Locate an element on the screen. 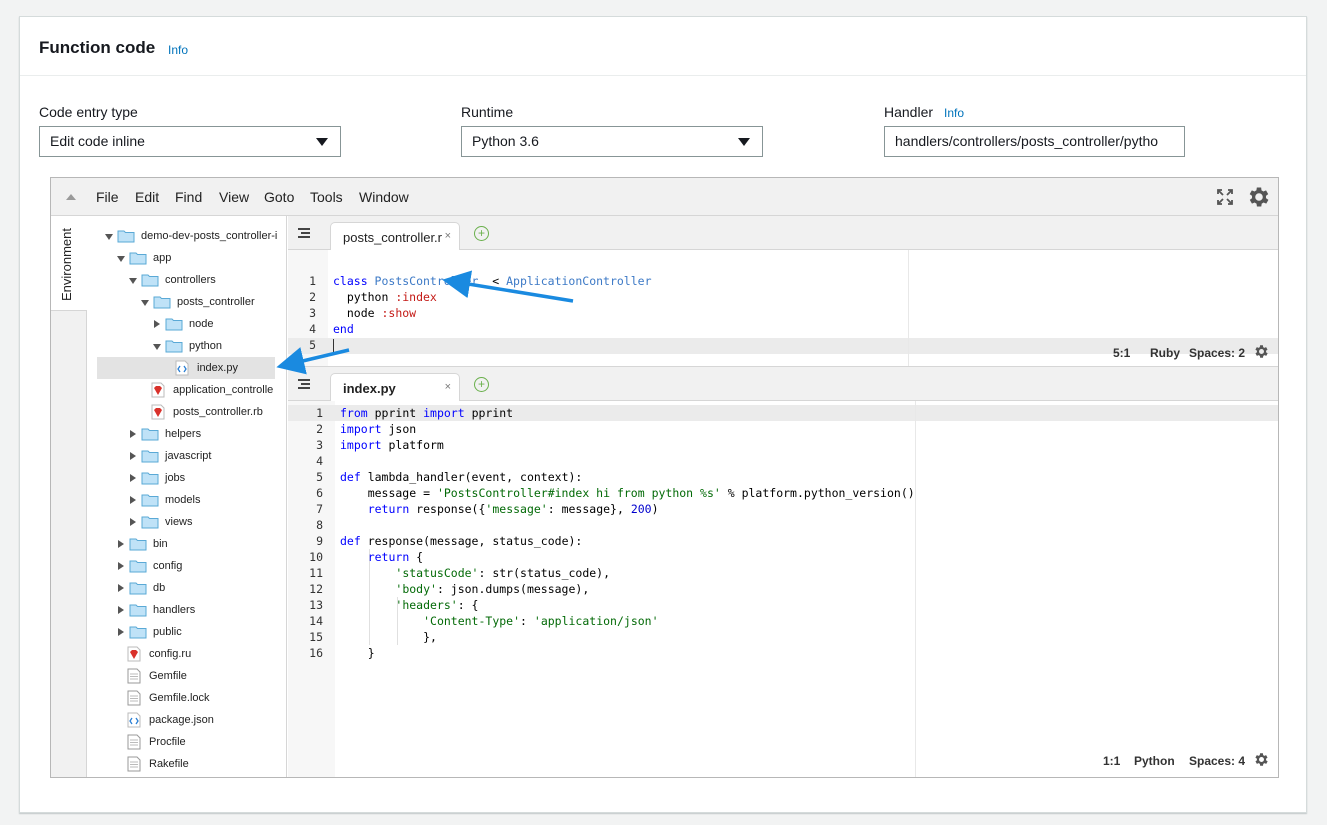 This screenshot has width=1327, height=825. tree-item-demo-dev-posts-controller-i: demo-dev-posts_controller-i is located at coordinates (186, 236).